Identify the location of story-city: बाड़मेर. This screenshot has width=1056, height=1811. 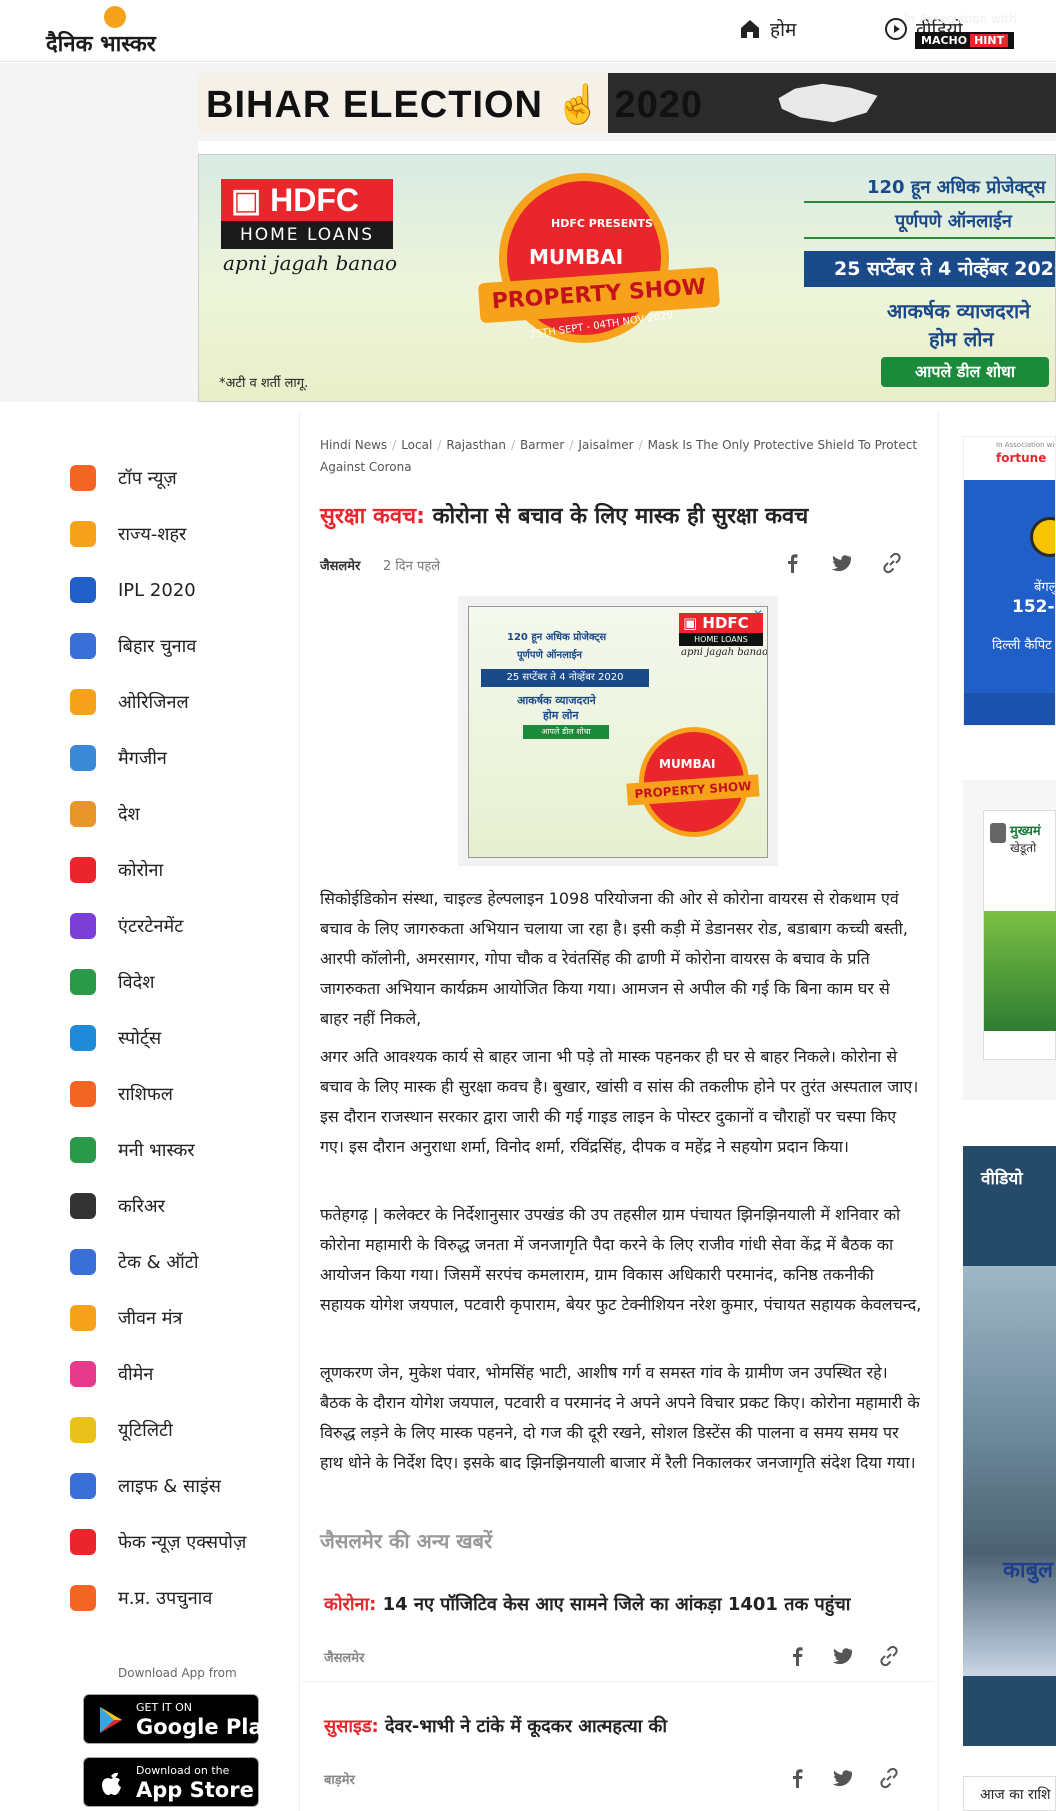
(339, 1779).